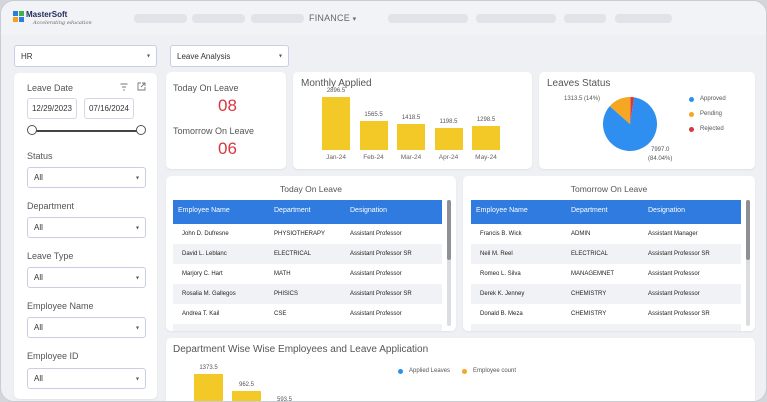  What do you see at coordinates (209, 294) in the screenshot?
I see `table-cell: Rosalia M. Gallegos` at bounding box center [209, 294].